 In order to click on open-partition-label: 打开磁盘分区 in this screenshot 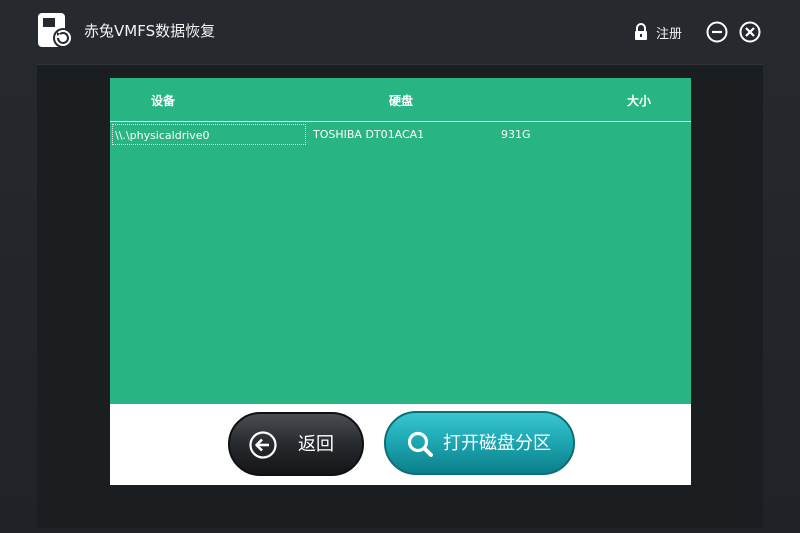, I will do `click(497, 443)`.